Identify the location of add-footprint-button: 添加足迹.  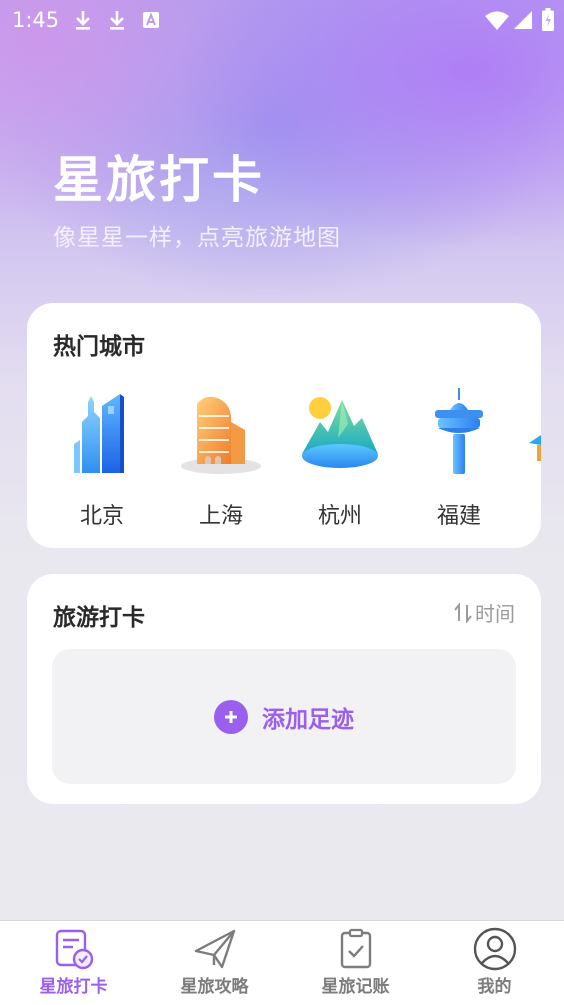
(284, 716).